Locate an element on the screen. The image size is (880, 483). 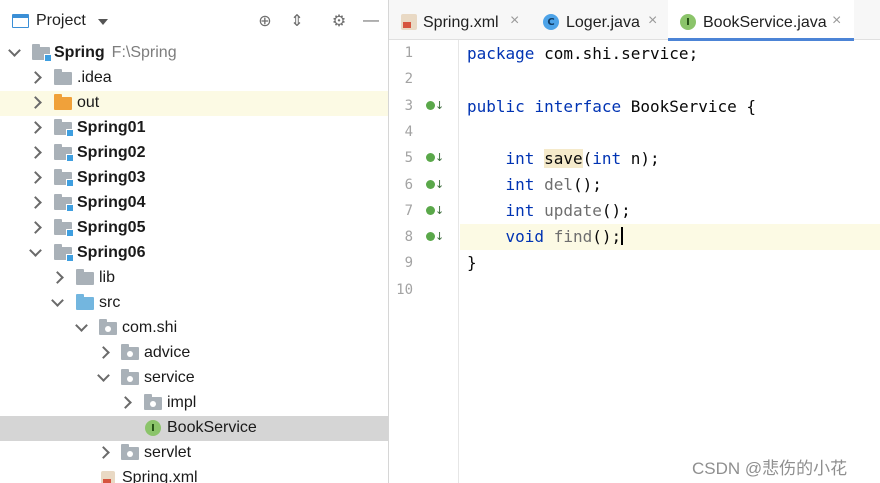
tree-item-spring04: Spring04 is located at coordinates (194, 203).